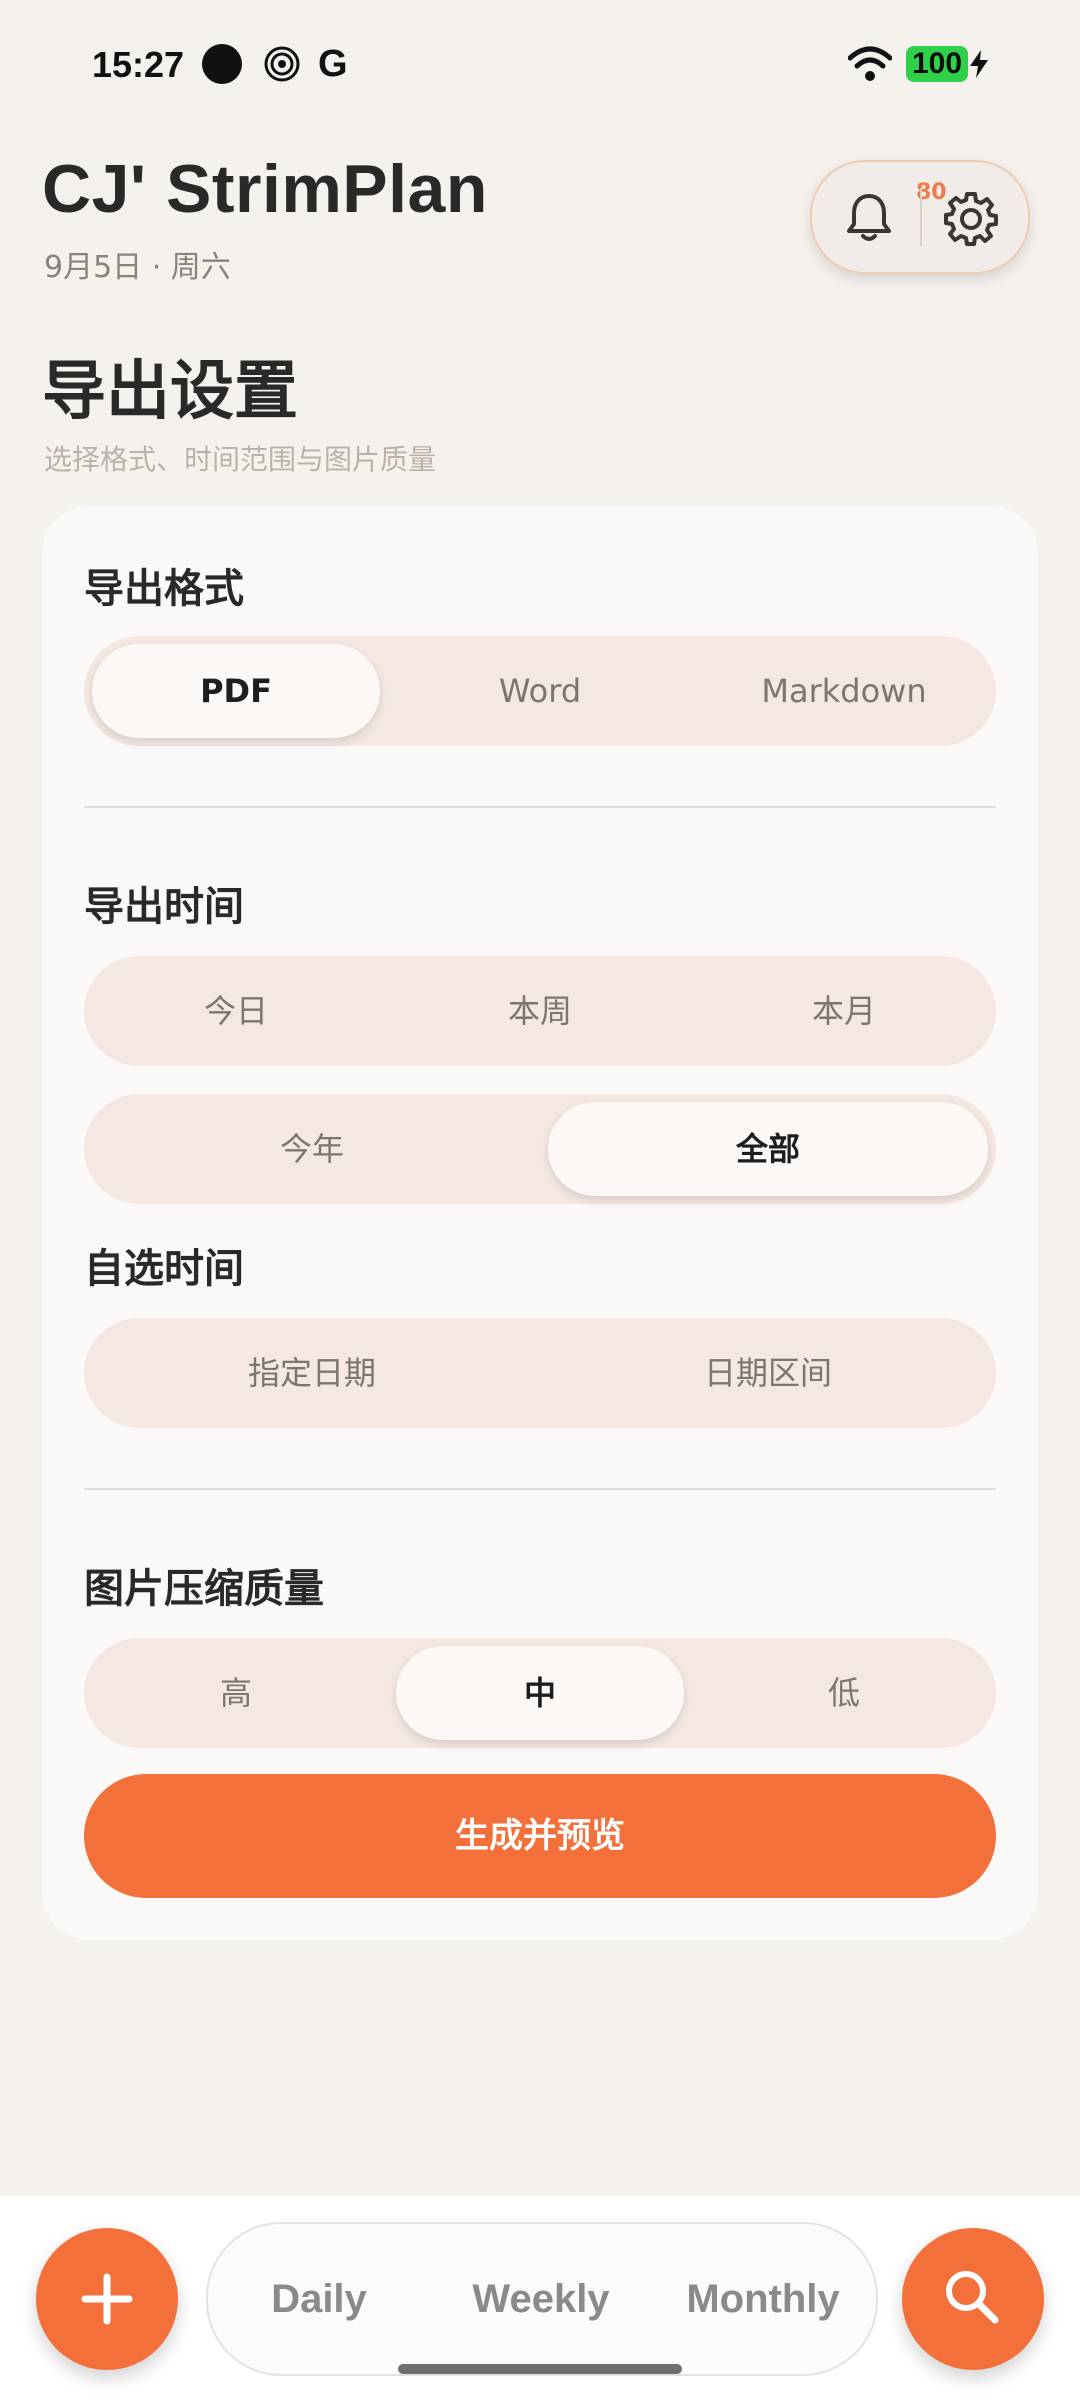 This screenshot has height=2400, width=1080. I want to click on custom-time-segmented-control: 指定日期 日期区间, so click(540, 1373).